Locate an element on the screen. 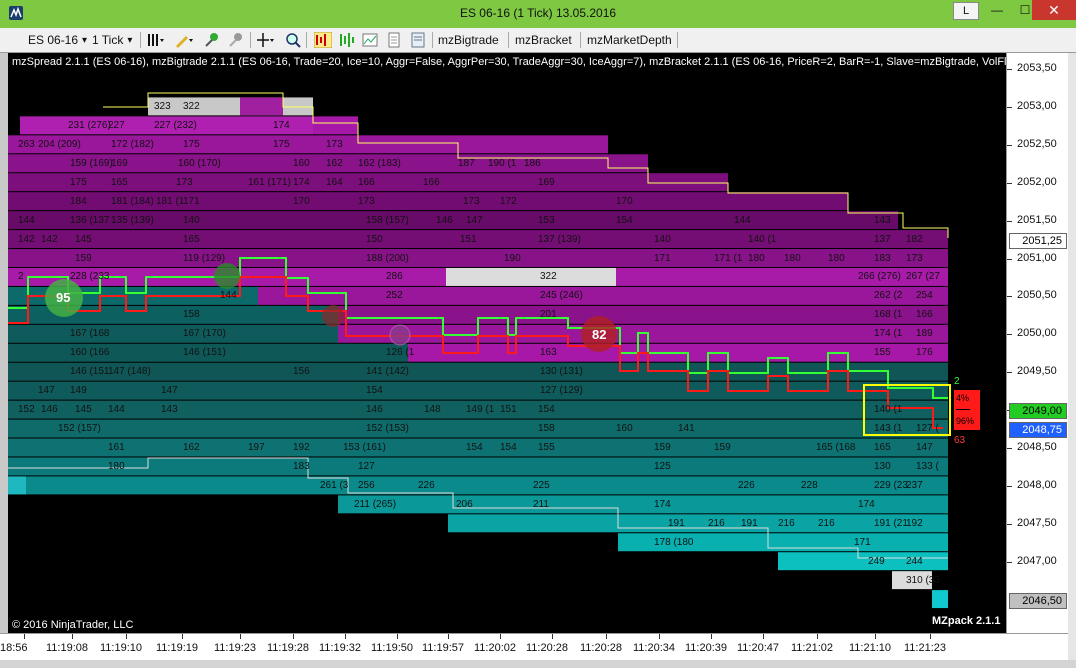  time-label: 11:21:23 is located at coordinates (925, 648).